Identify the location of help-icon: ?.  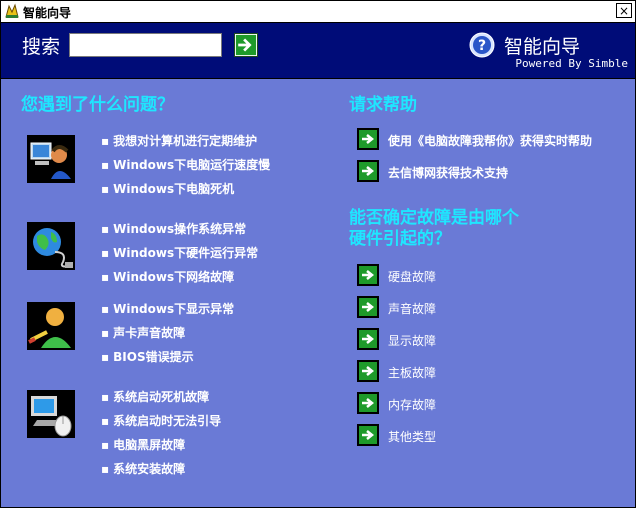
(482, 45).